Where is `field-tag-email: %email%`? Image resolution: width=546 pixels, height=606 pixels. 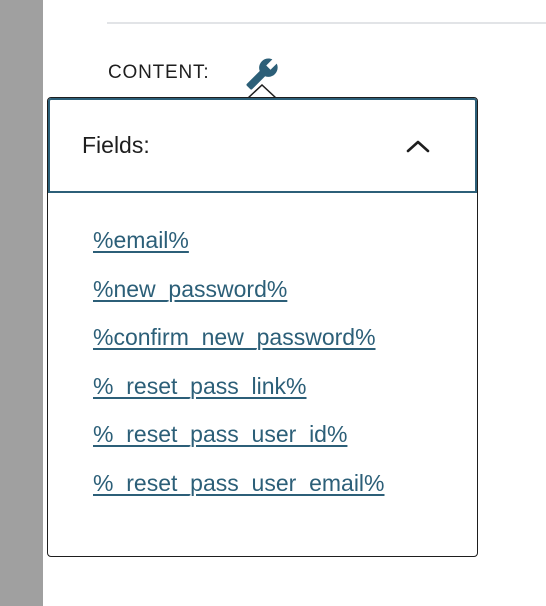 field-tag-email: %email% is located at coordinates (141, 240).